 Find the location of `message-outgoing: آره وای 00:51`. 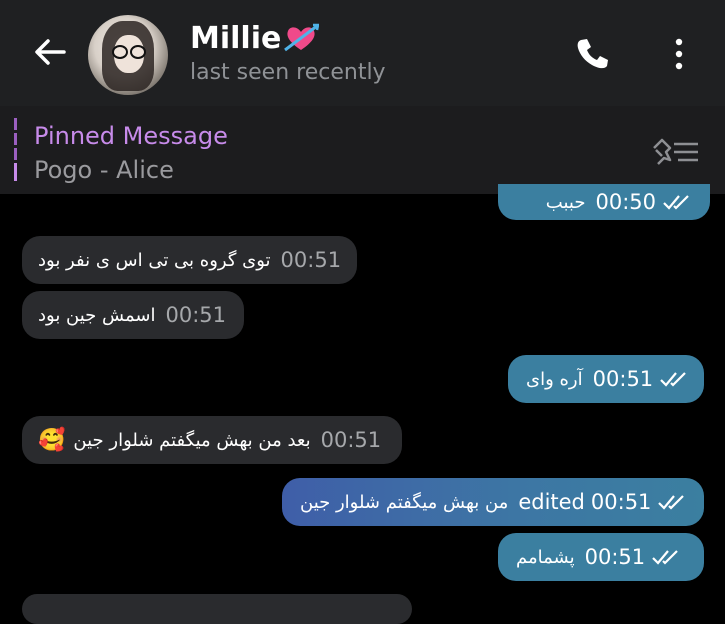

message-outgoing: آره وای 00:51 is located at coordinates (606, 379).